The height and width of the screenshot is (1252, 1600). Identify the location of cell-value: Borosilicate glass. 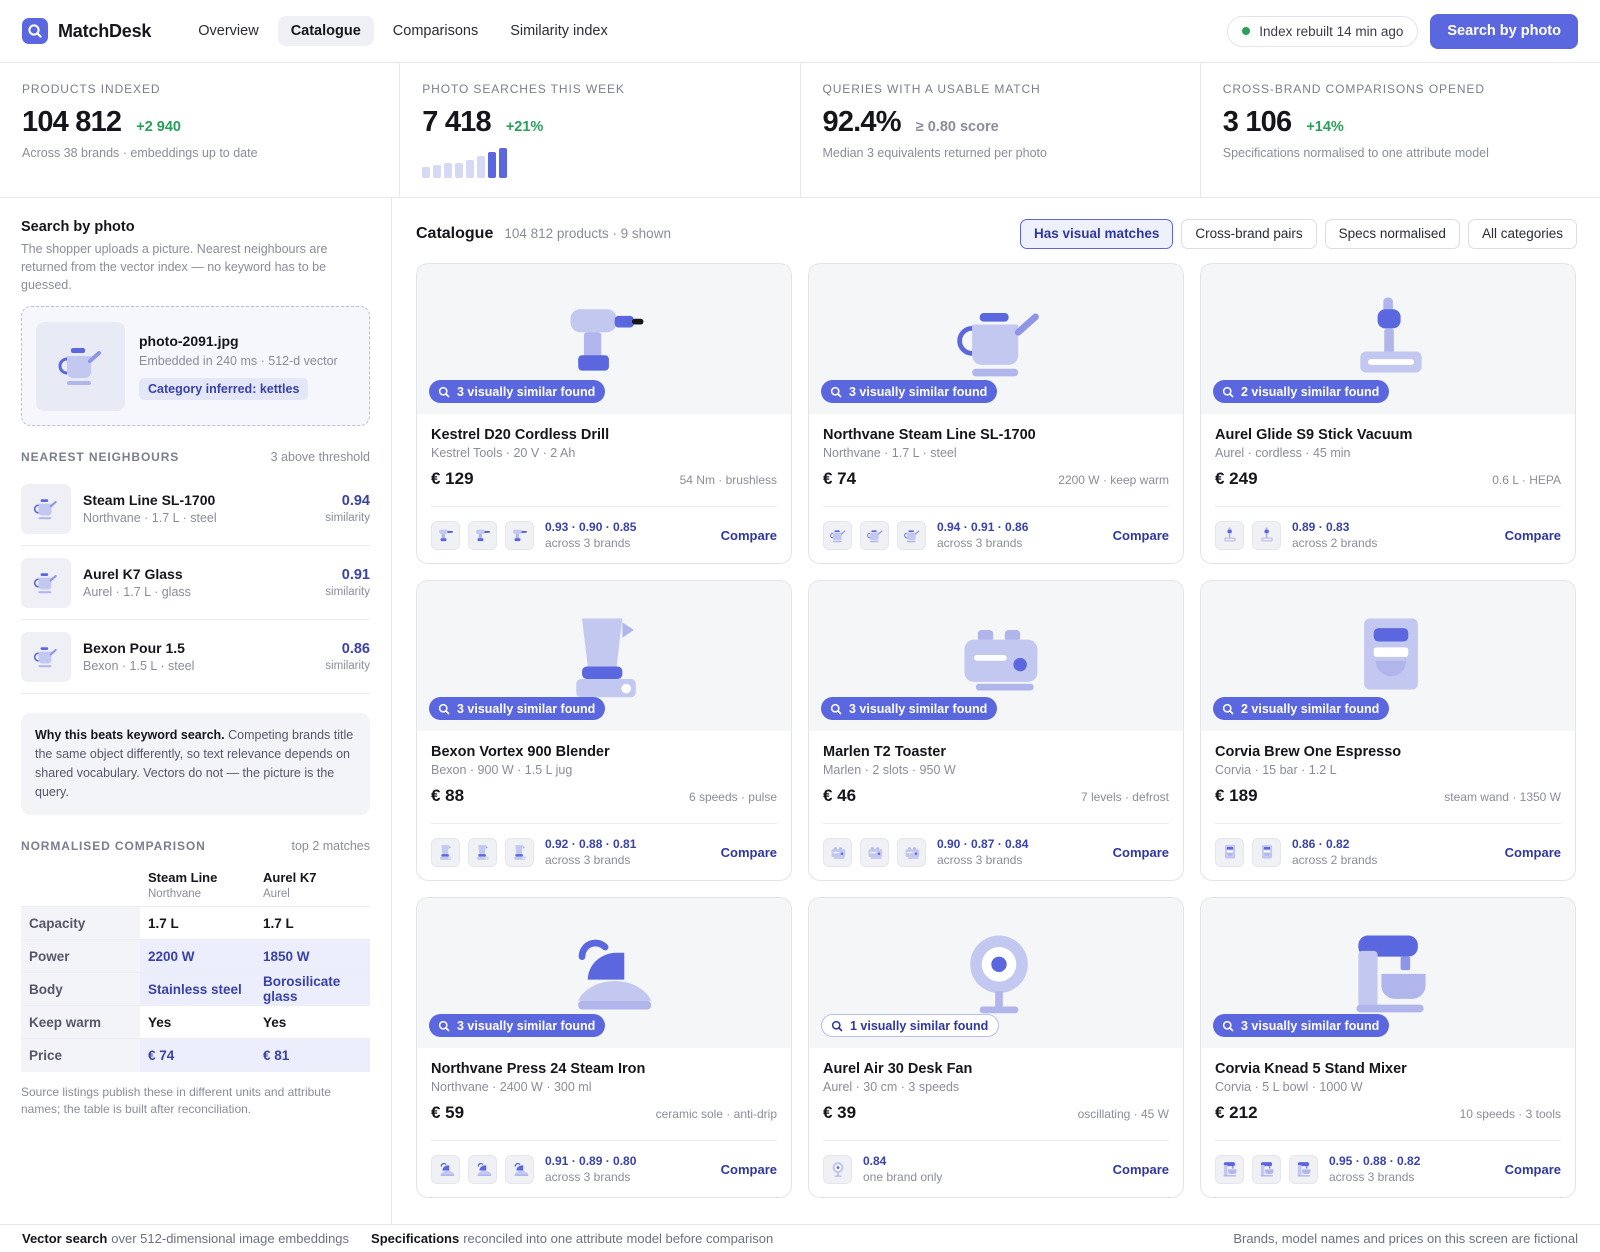
(312, 989).